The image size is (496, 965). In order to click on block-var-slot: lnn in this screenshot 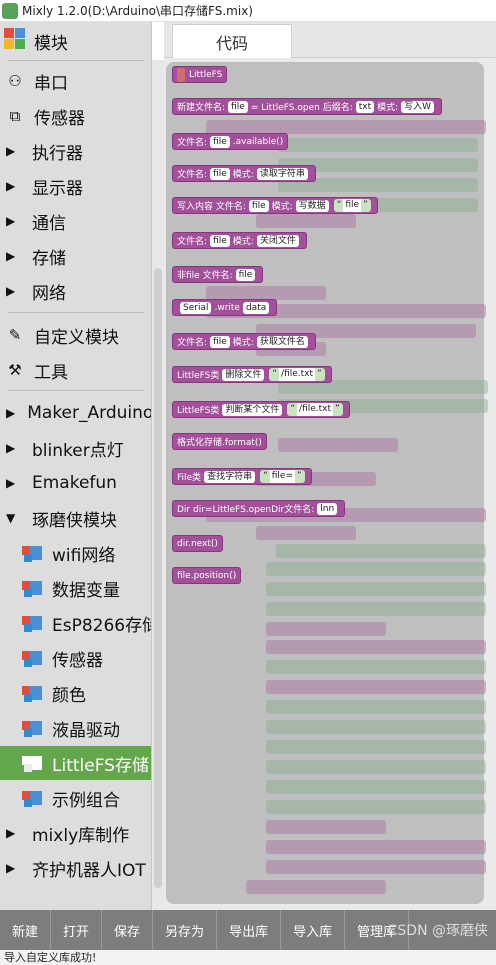, I will do `click(327, 508)`.